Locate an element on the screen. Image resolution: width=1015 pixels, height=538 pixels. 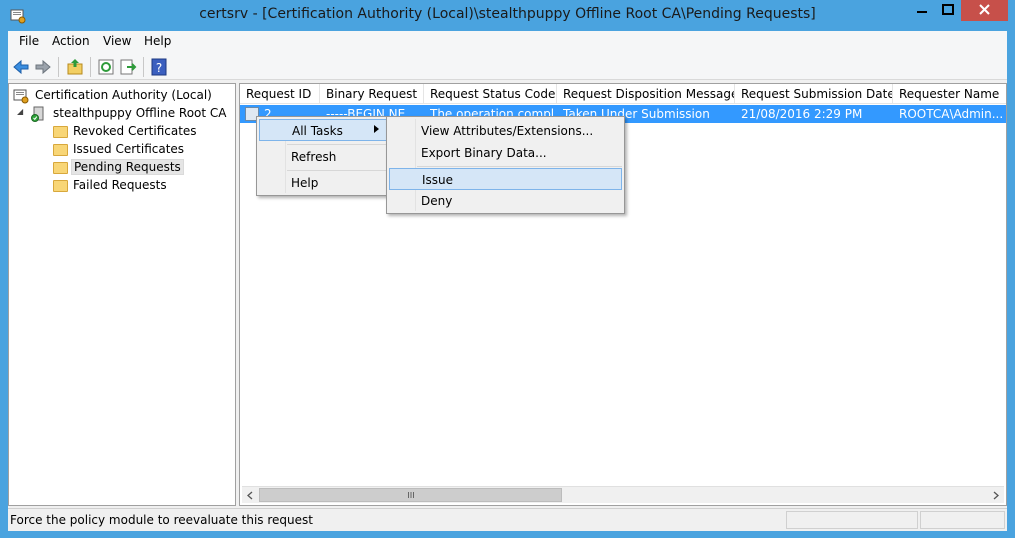
tree-item-label: Revoked Certificates is located at coordinates (135, 131).